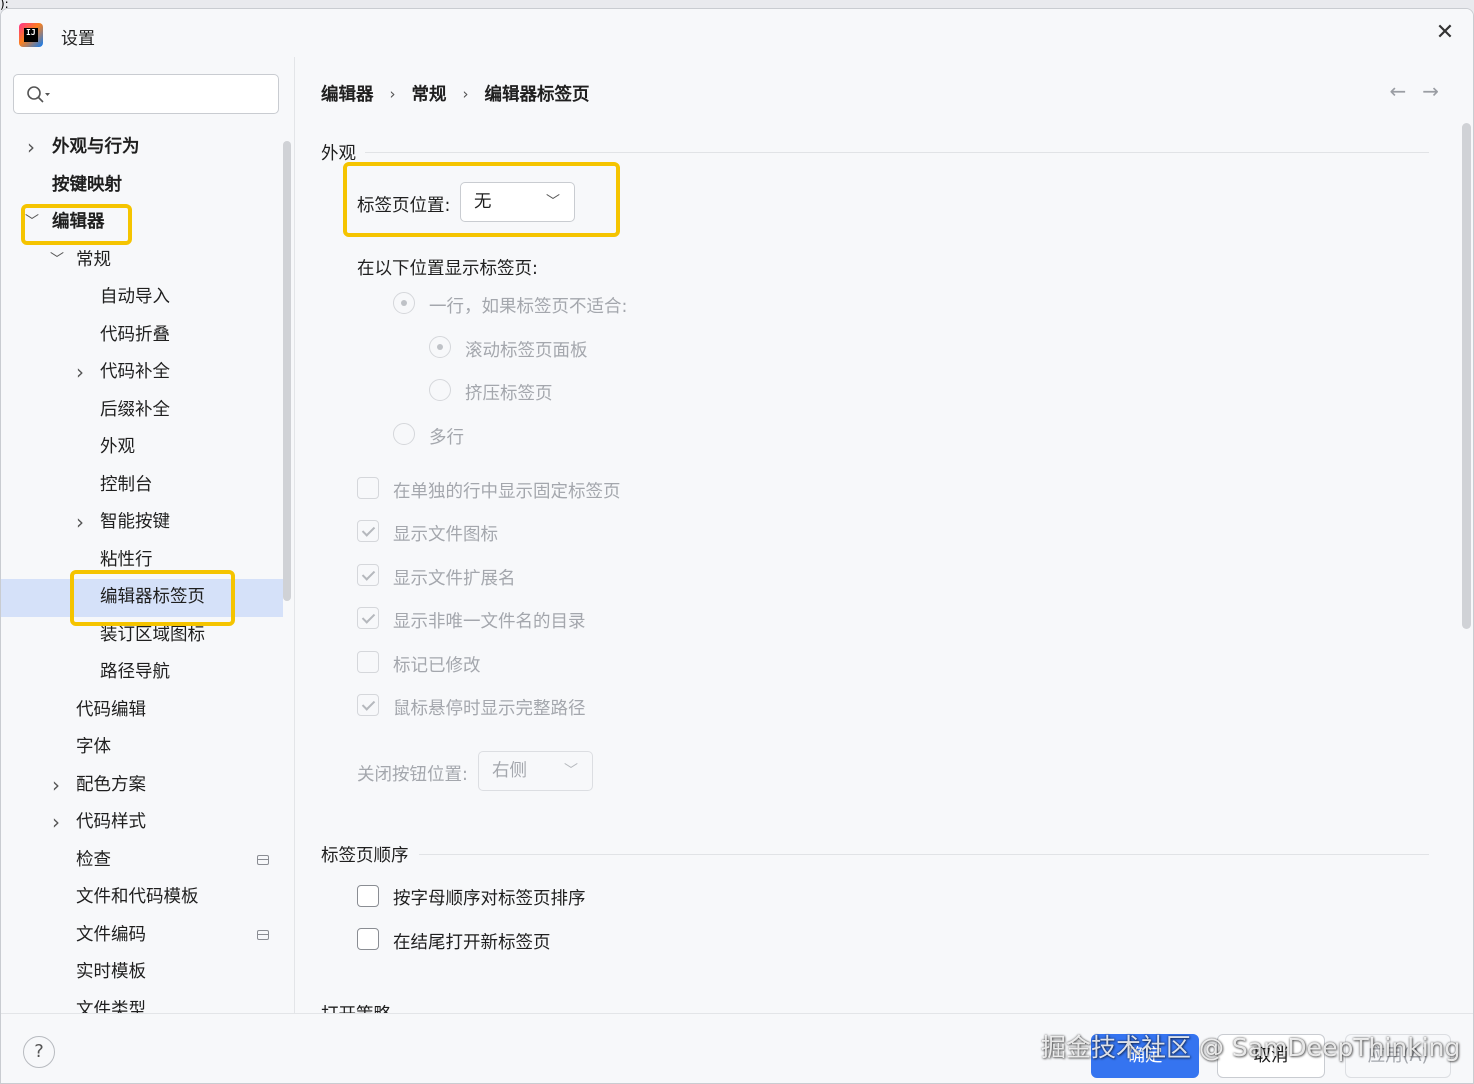 This screenshot has height=1084, width=1474. I want to click on sidebar-item: 代码折叠, so click(142, 336).